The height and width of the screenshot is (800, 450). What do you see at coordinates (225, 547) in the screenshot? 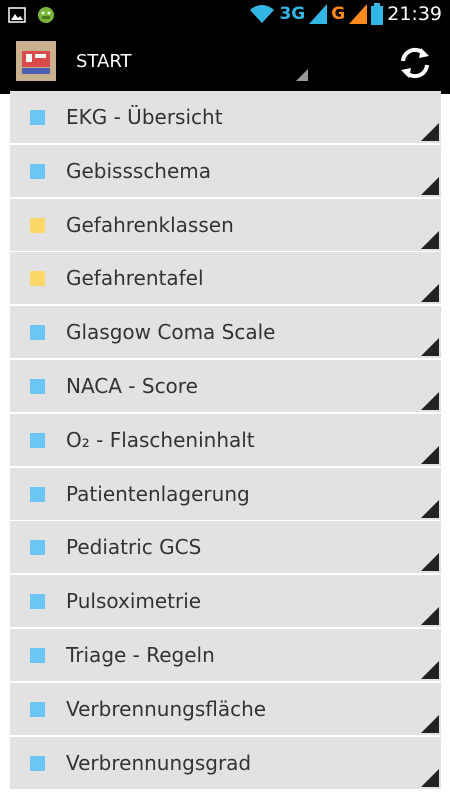
I see `list-item: Pediatric GCS` at bounding box center [225, 547].